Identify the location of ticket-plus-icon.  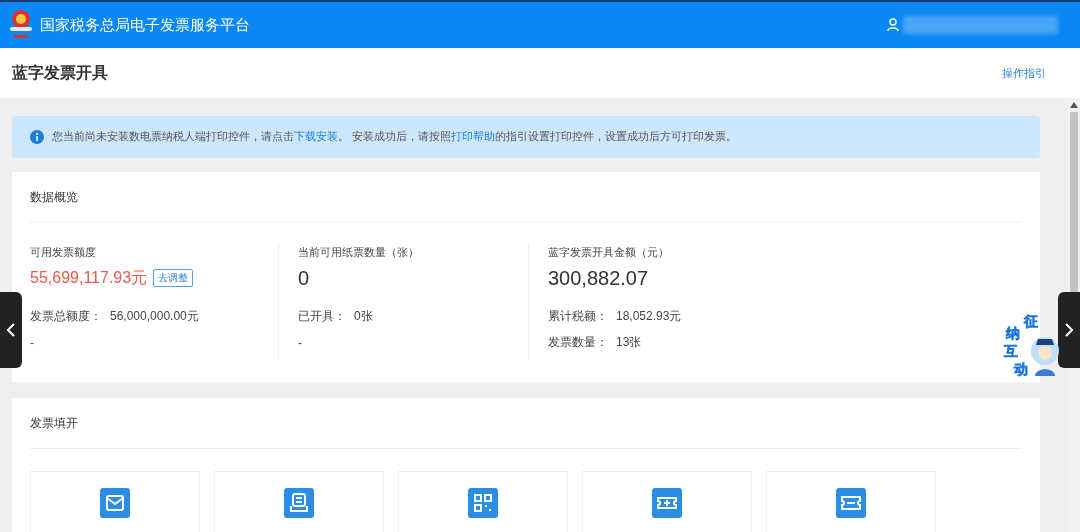
(667, 503).